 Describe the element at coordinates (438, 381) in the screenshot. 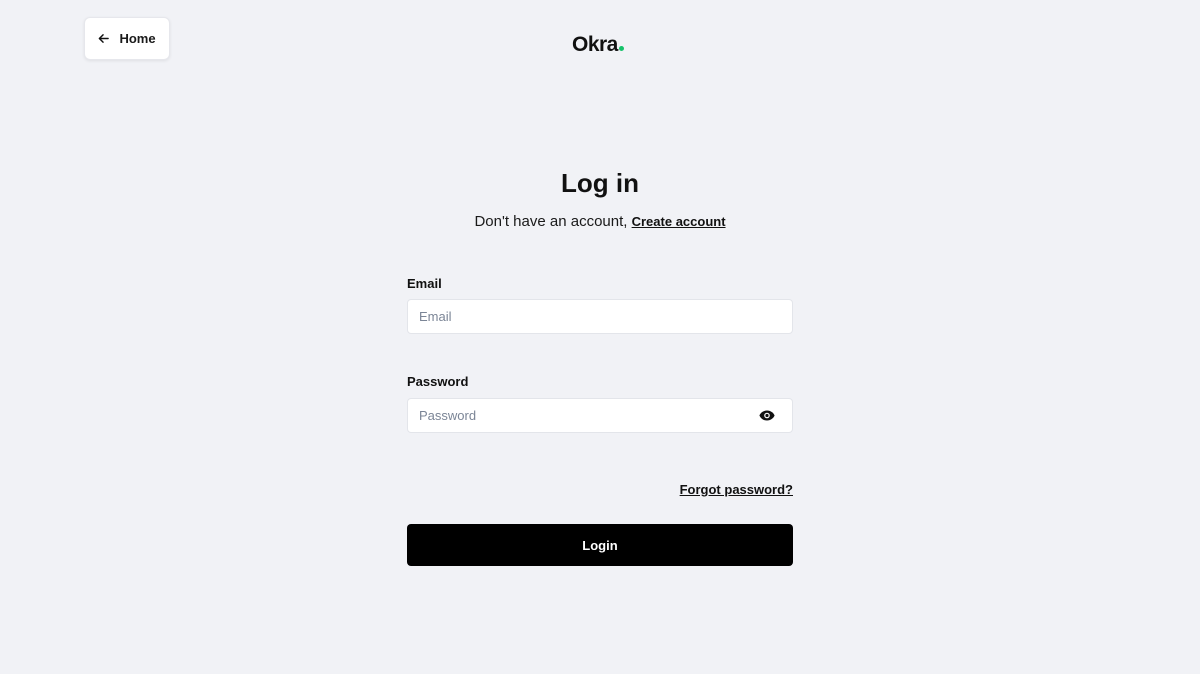

I see `password-label: Password` at that location.